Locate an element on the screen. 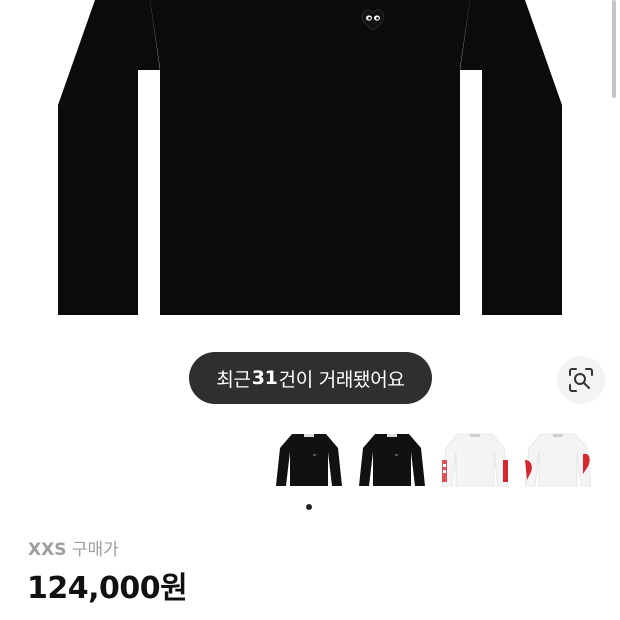  purchase-label: 구매가 is located at coordinates (95, 550).